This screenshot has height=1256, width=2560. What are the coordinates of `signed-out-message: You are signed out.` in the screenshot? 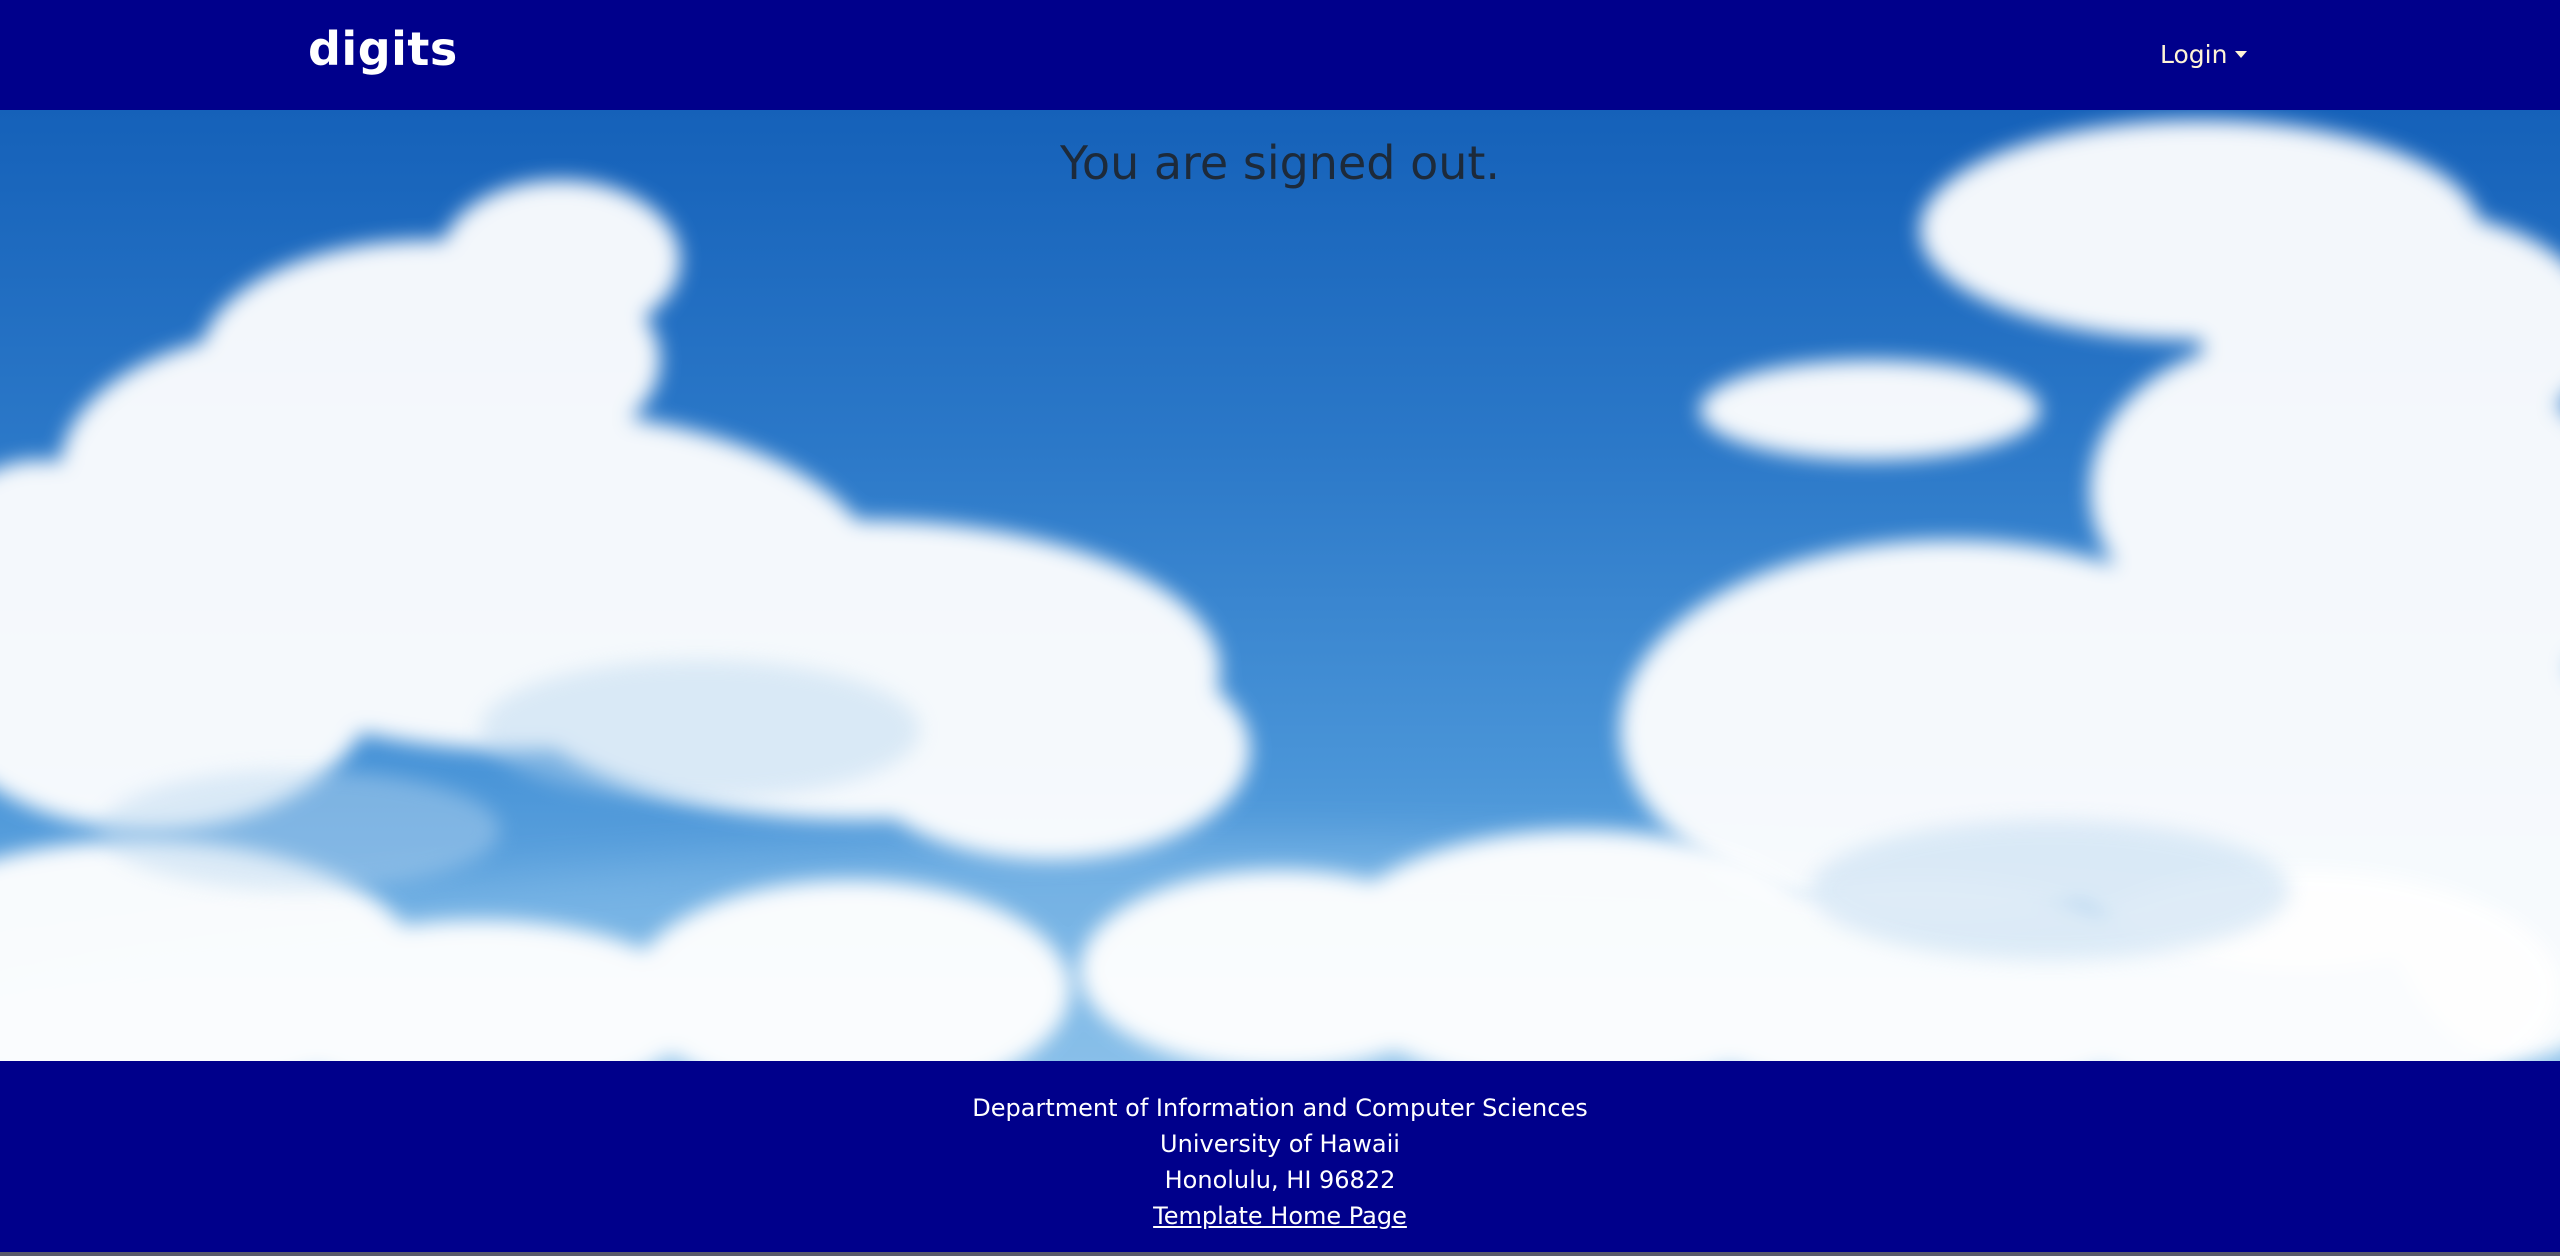 It's located at (1280, 163).